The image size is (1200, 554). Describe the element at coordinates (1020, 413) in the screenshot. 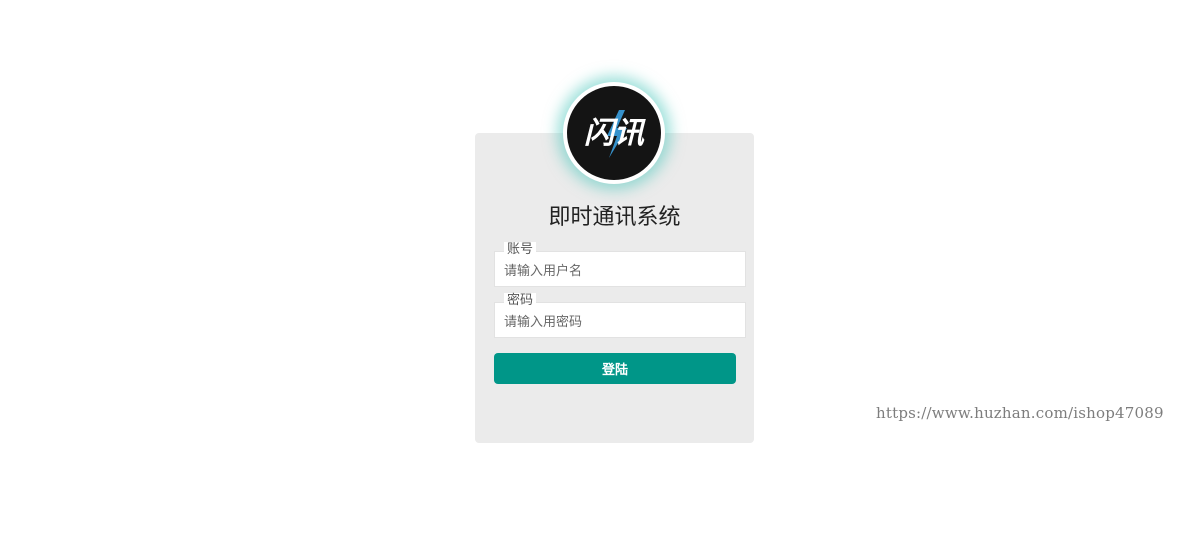

I see `watermark-url: https://www.huzhan.com/ishop47089` at that location.